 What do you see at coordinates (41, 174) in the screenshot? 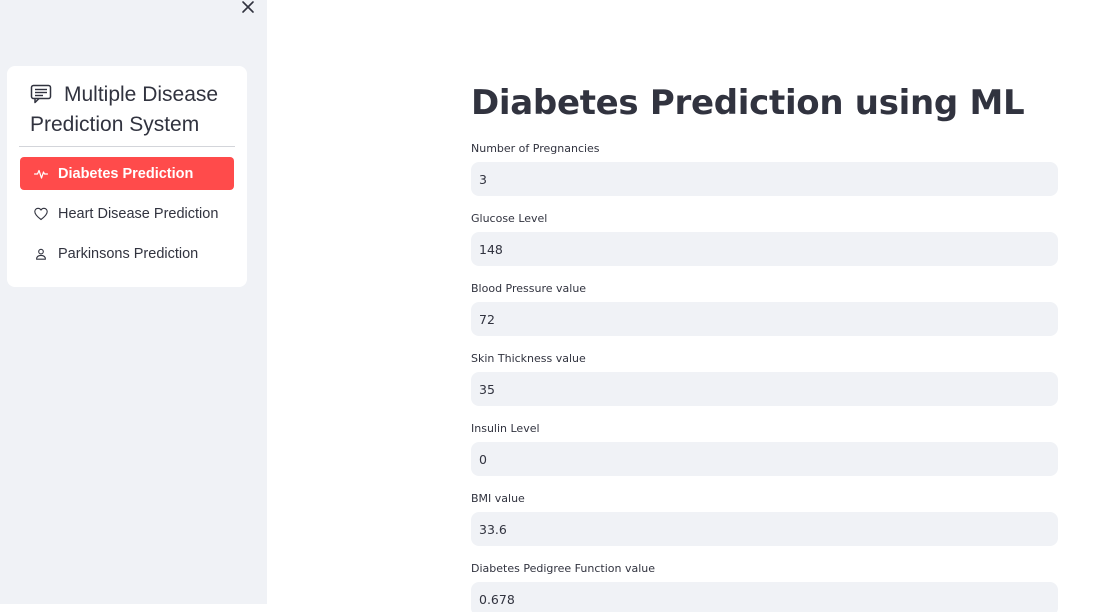
I see `activity-icon` at bounding box center [41, 174].